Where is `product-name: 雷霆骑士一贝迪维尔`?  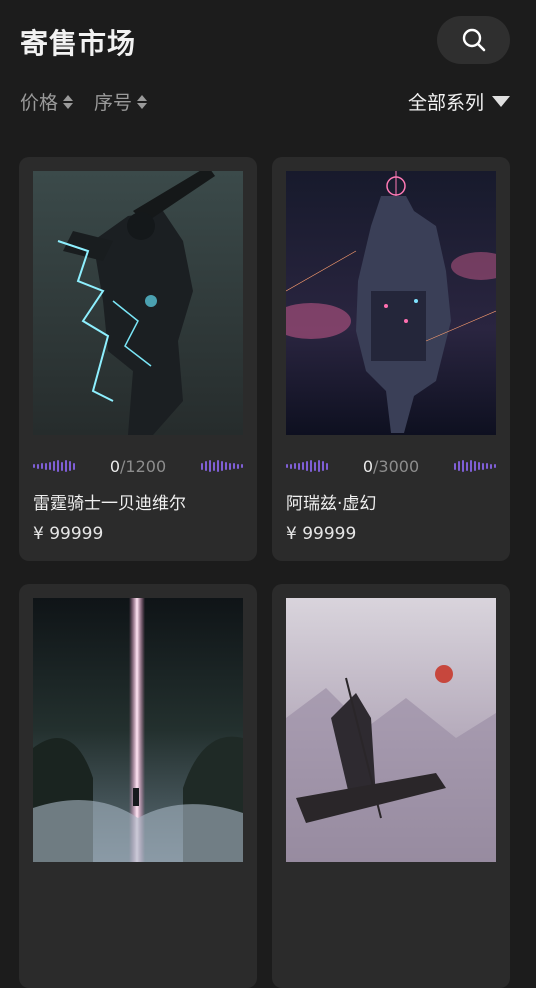
product-name: 雷霆骑士一贝迪维尔 is located at coordinates (109, 504).